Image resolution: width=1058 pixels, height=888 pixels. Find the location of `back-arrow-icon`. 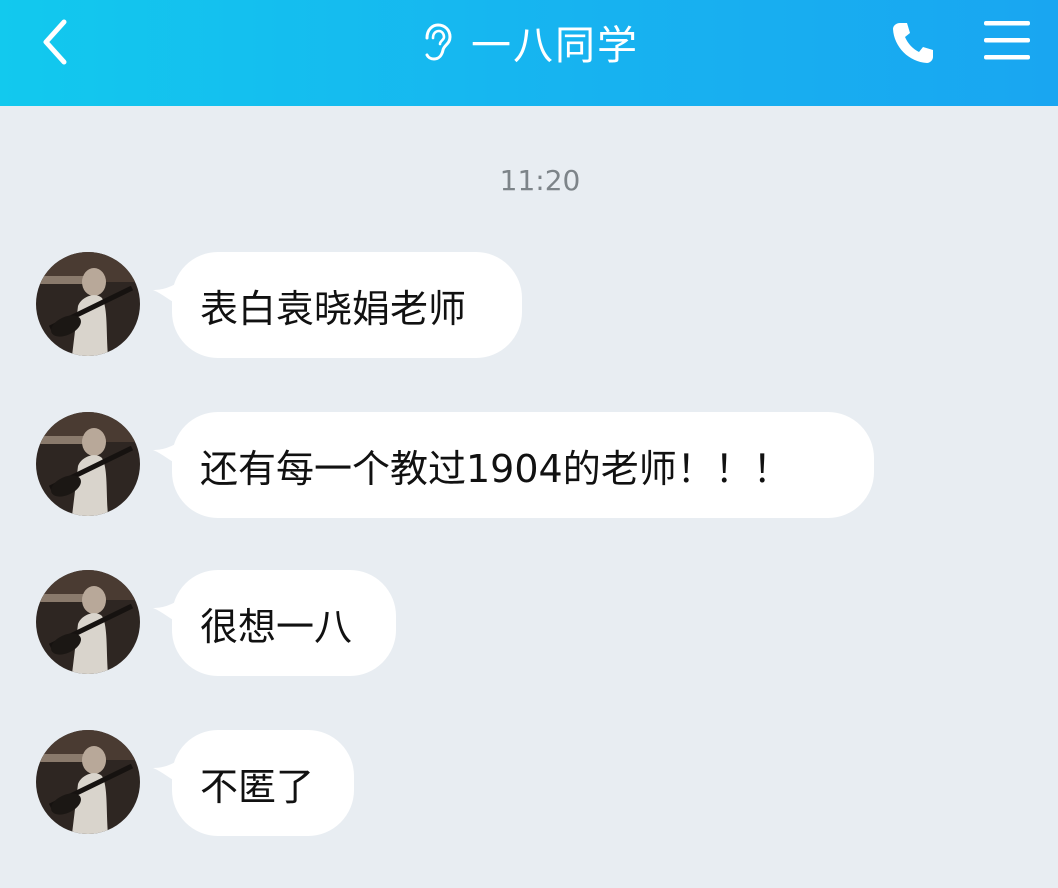

back-arrow-icon is located at coordinates (55, 42).